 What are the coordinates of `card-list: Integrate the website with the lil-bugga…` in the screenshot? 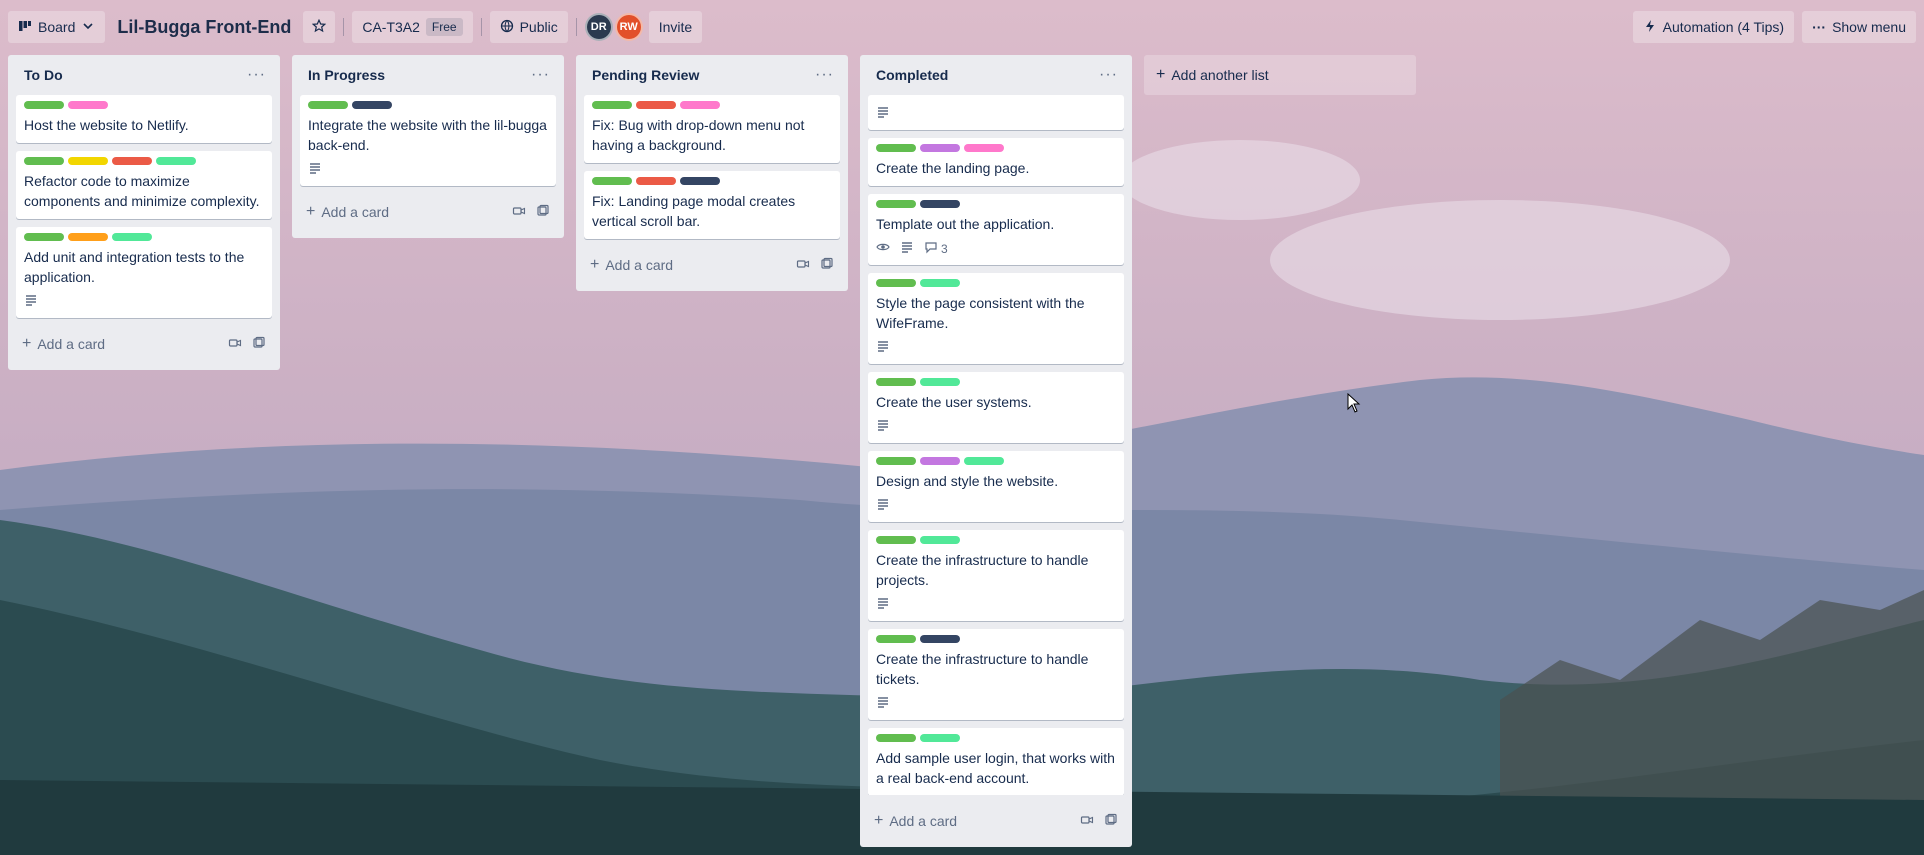 It's located at (428, 140).